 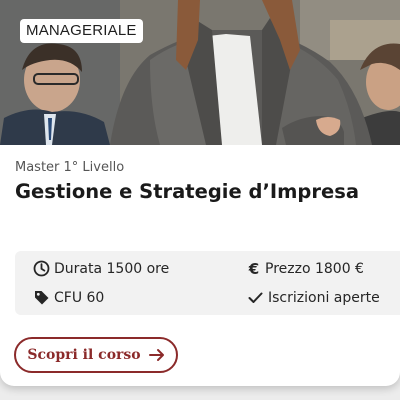 I want to click on discover-course-button: Scopri il corso, so click(x=96, y=355).